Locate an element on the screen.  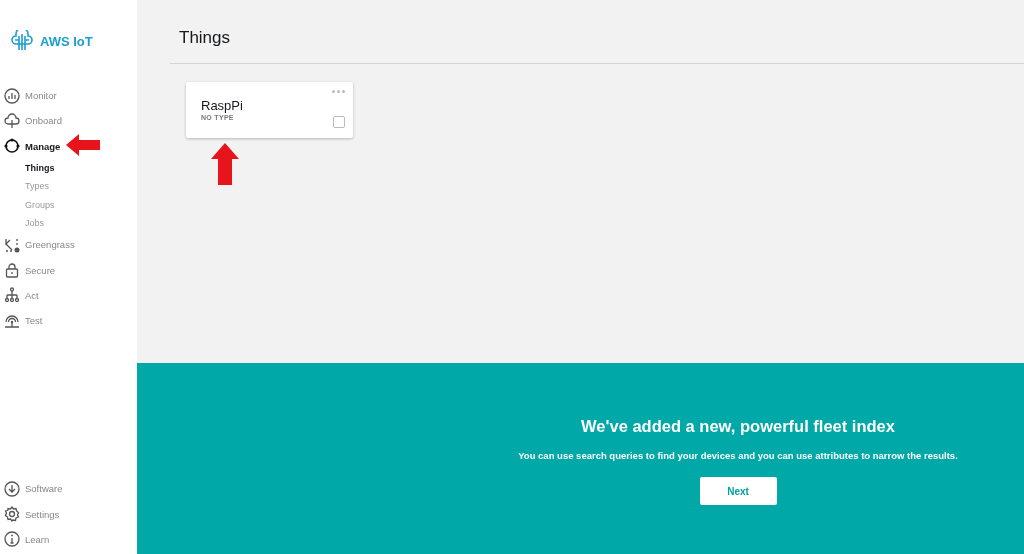
nav-item: Monitor is located at coordinates (30, 96).